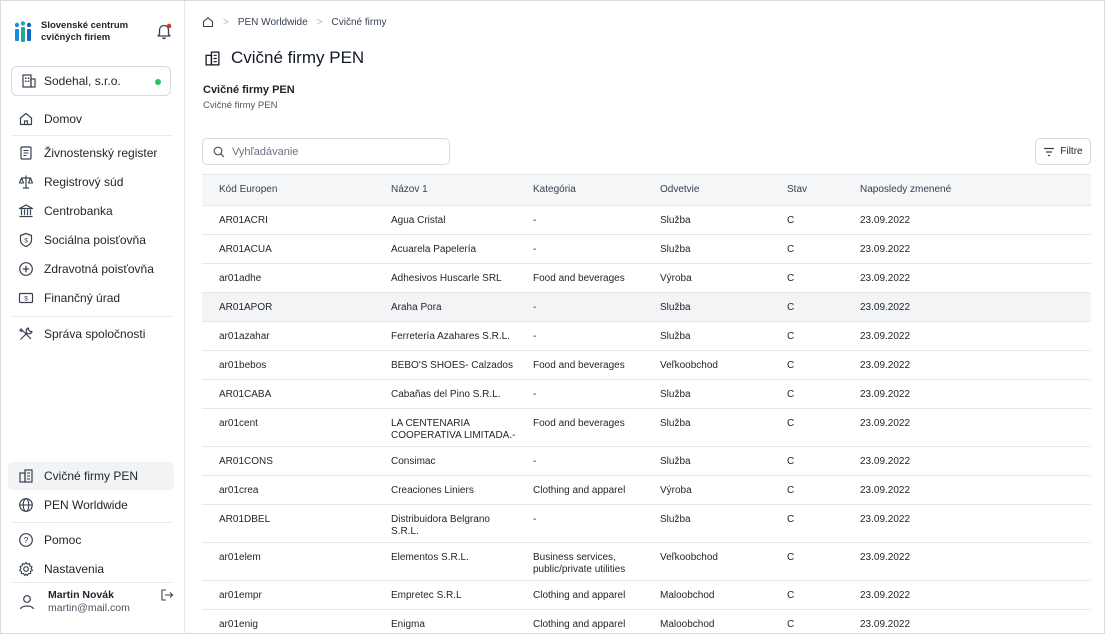  What do you see at coordinates (445, 595) in the screenshot?
I see `cell-name: Empretec S.R.L` at bounding box center [445, 595].